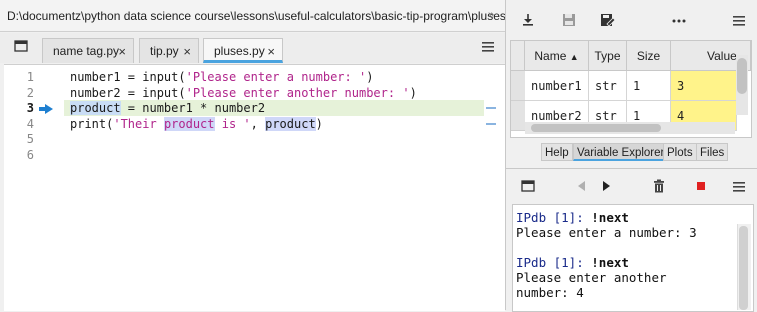 Image resolution: width=757 pixels, height=312 pixels. Describe the element at coordinates (30, 139) in the screenshot. I see `line-number: 5` at that location.